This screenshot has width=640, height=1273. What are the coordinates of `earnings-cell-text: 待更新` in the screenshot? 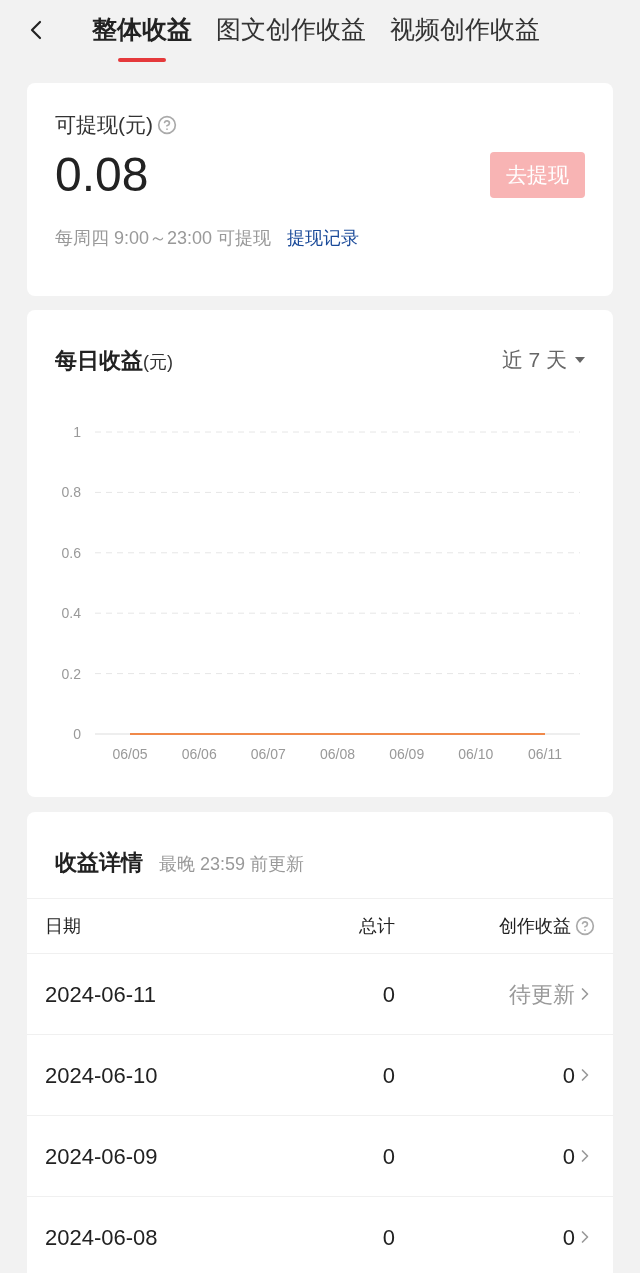 It's located at (542, 994).